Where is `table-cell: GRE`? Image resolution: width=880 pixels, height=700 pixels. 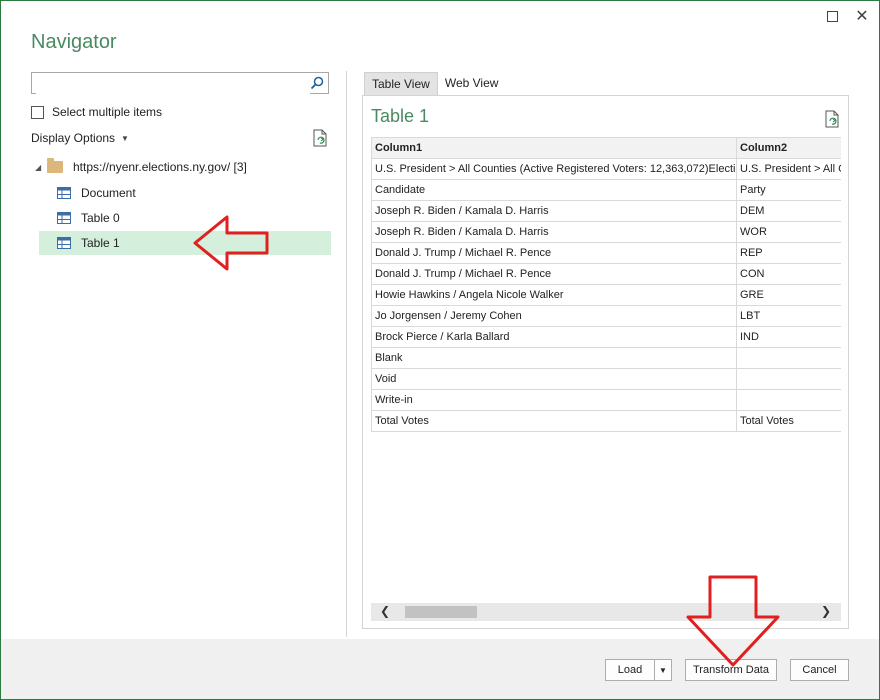 table-cell: GRE is located at coordinates (788, 295).